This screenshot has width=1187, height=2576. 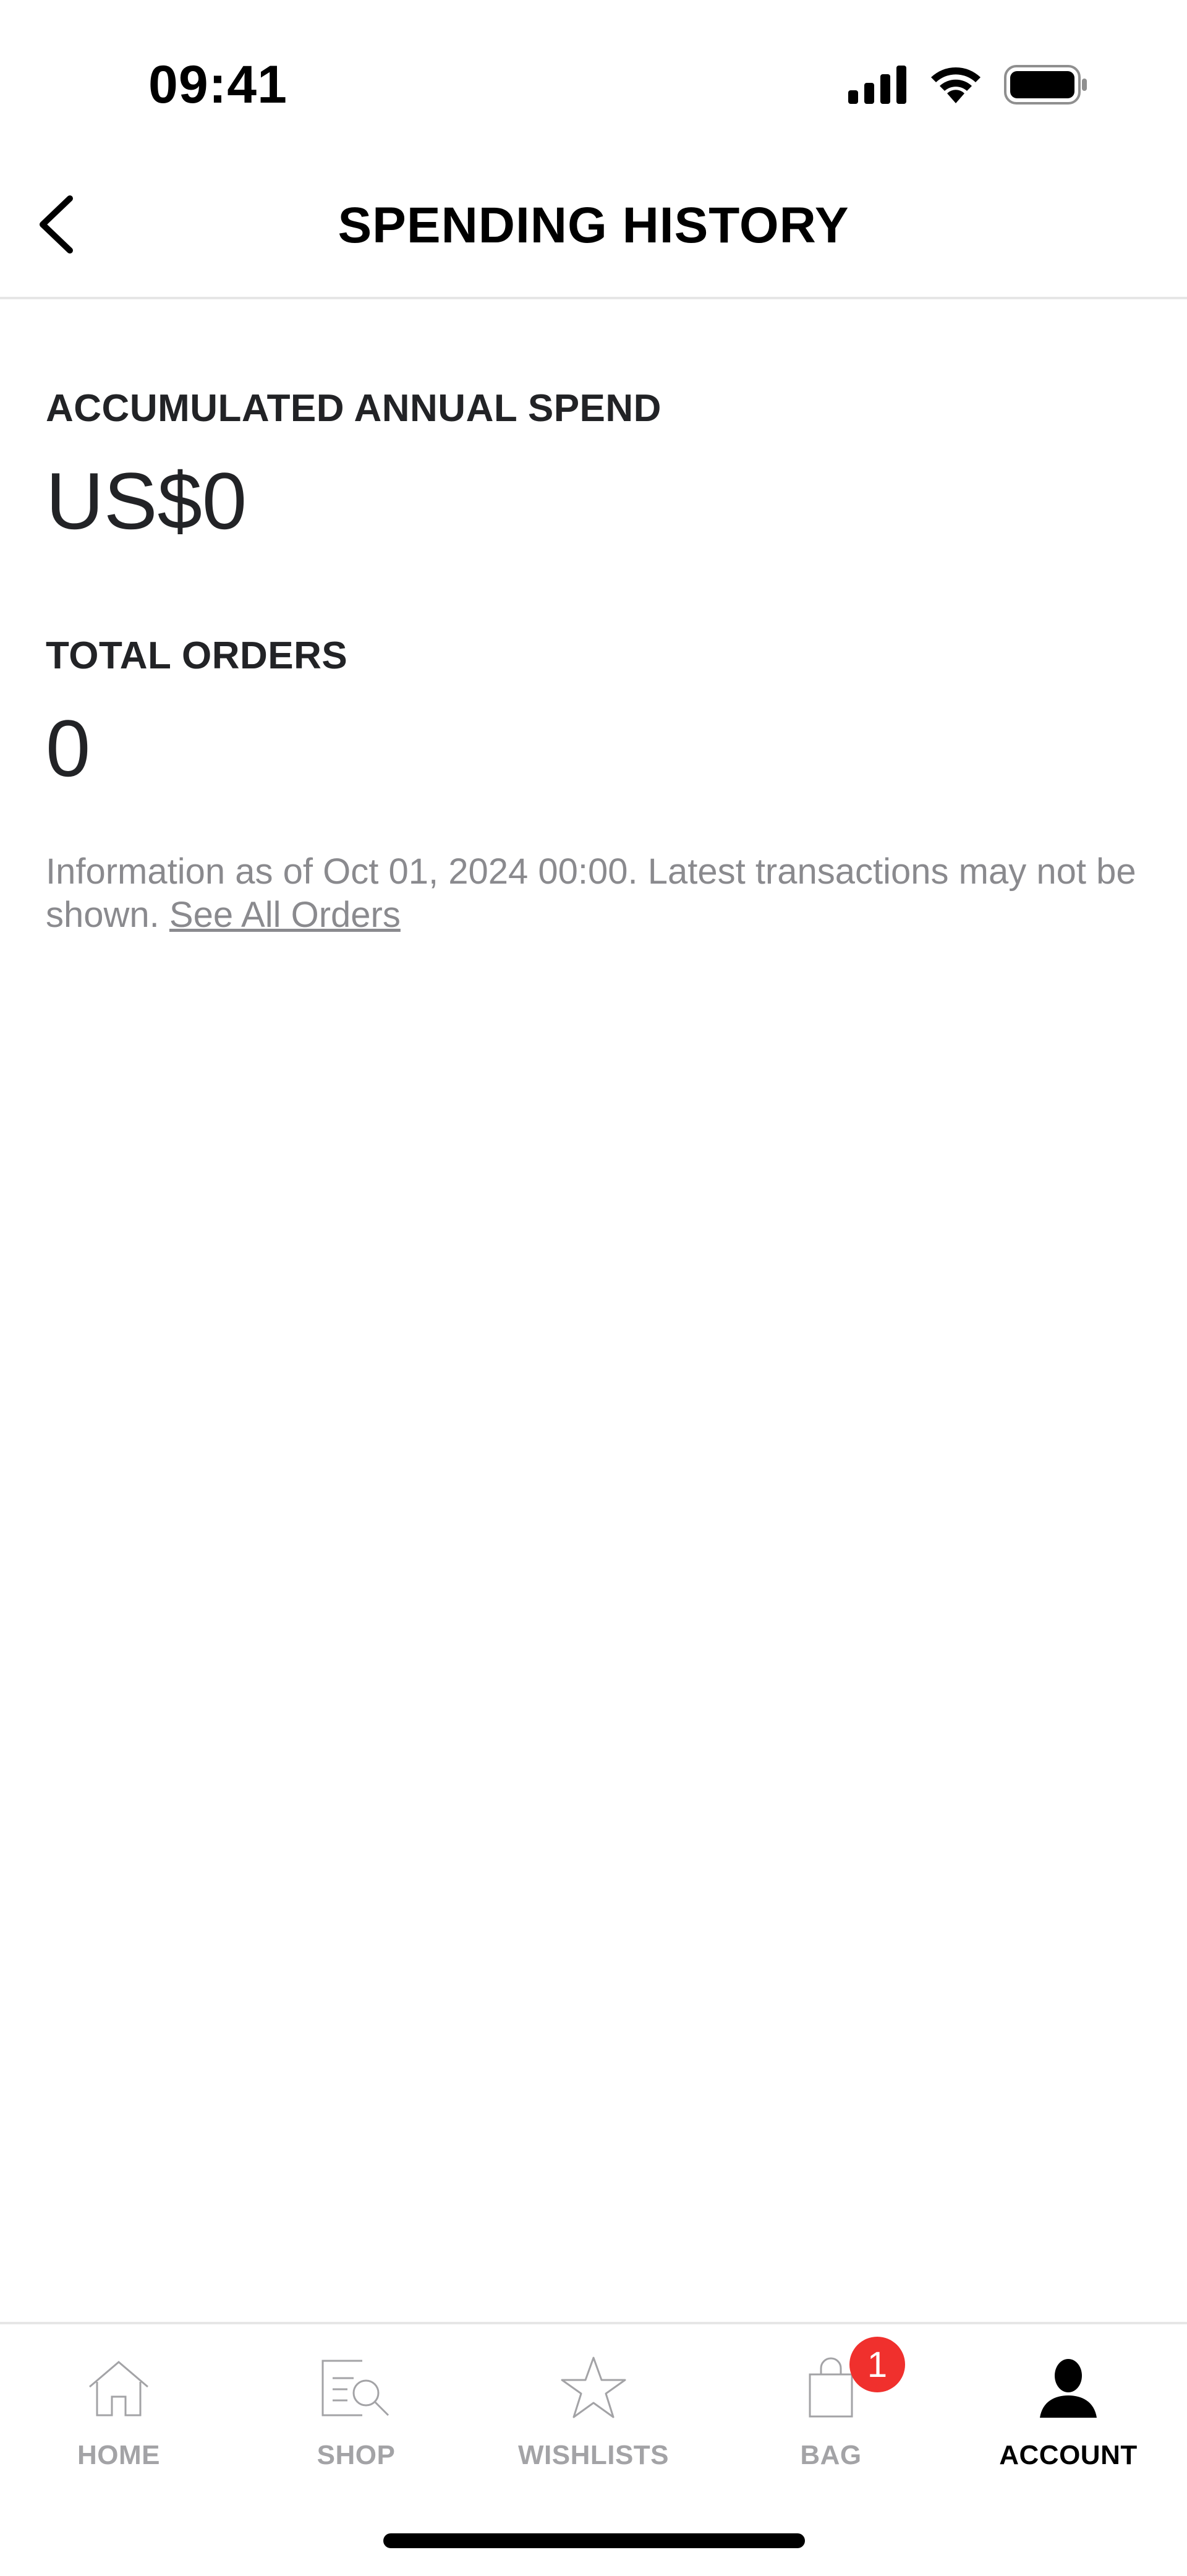 I want to click on tab-account: ACCOUNT, so click(x=1069, y=2417).